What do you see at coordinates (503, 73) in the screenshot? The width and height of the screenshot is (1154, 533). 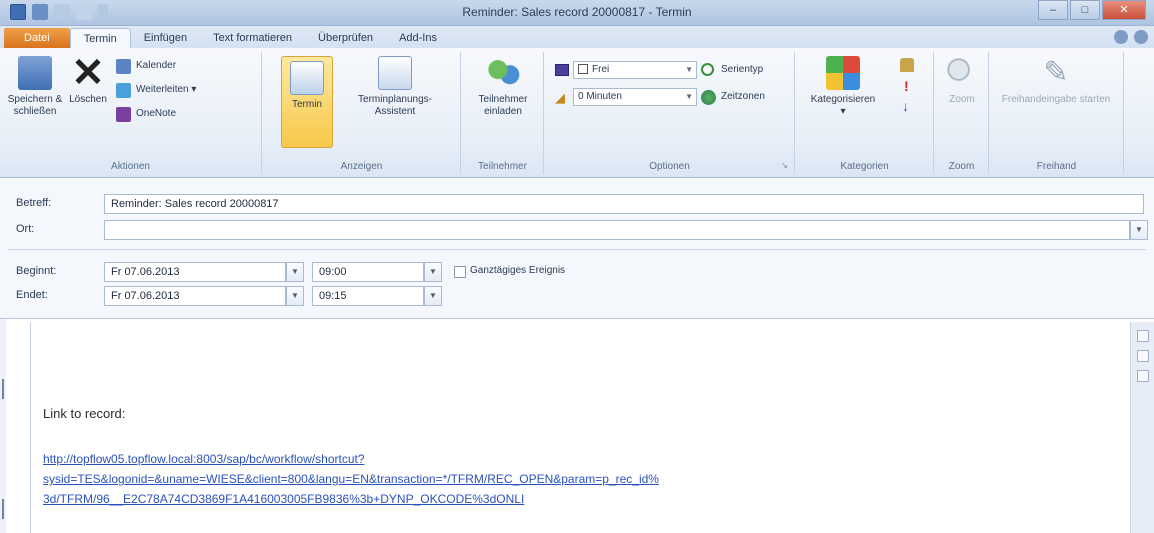 I see `attendees-icon` at bounding box center [503, 73].